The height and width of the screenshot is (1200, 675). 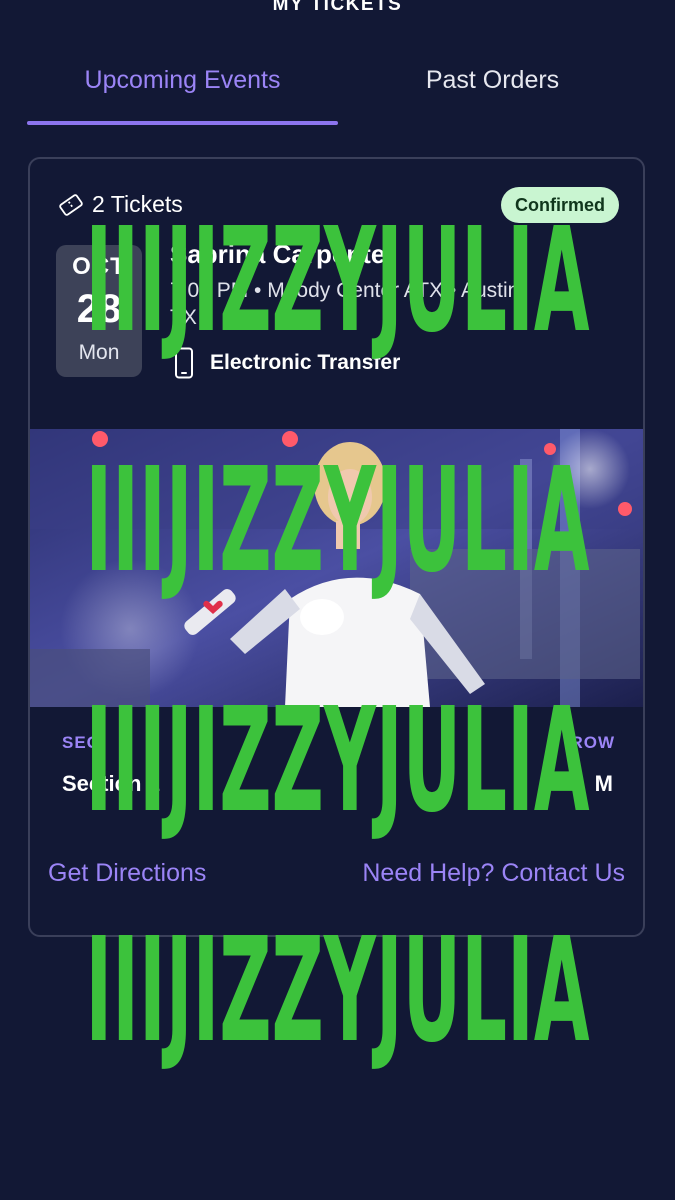 What do you see at coordinates (182, 80) in the screenshot?
I see `tab-upcoming-events: Upcoming Events` at bounding box center [182, 80].